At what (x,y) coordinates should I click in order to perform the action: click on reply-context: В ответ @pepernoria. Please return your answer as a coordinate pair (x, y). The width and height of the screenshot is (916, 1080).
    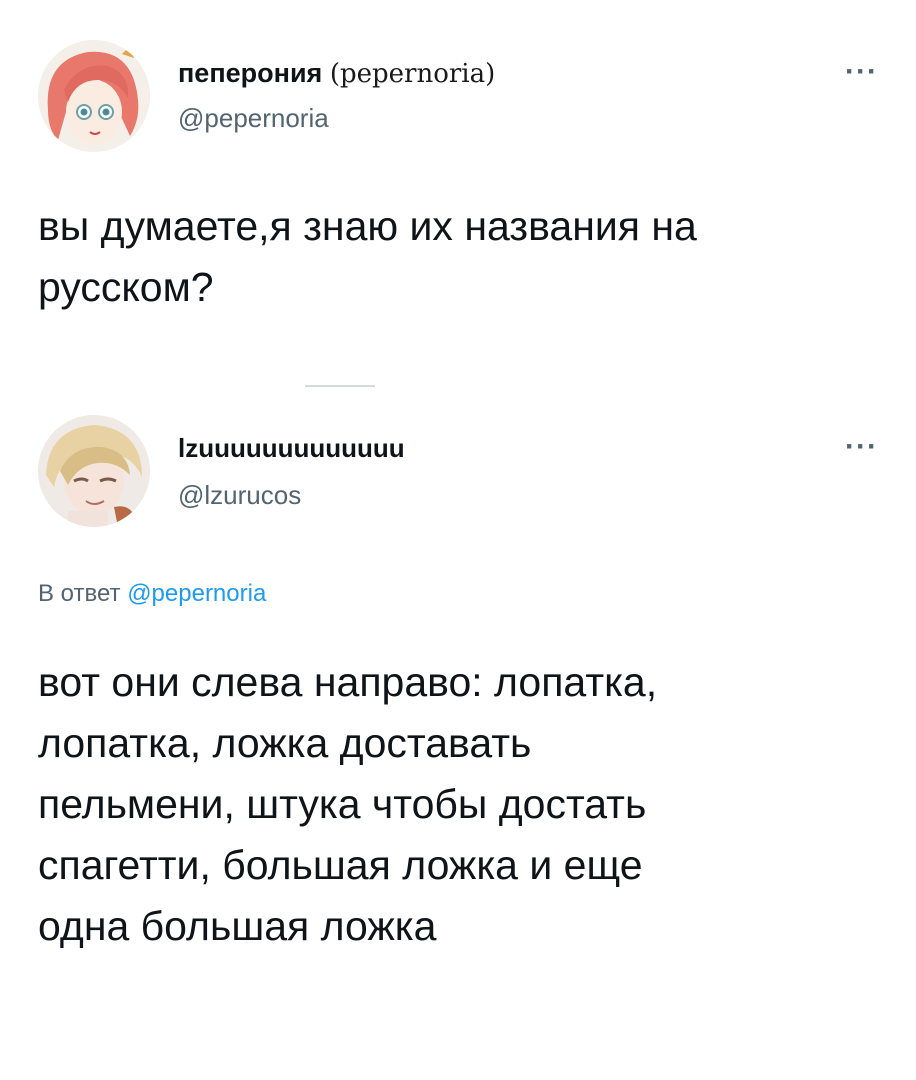
    Looking at the image, I should click on (152, 594).